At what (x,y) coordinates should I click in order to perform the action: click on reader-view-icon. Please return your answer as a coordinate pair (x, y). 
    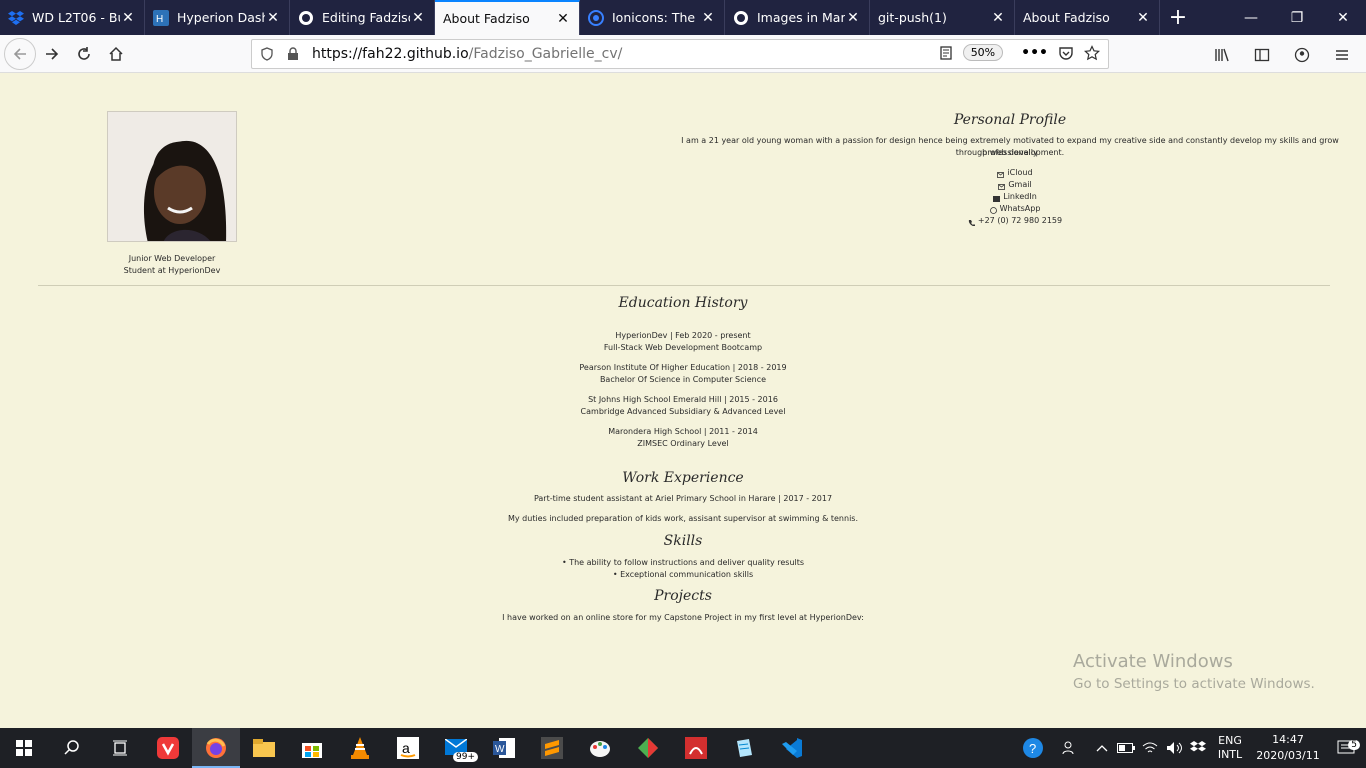
    Looking at the image, I should click on (946, 52).